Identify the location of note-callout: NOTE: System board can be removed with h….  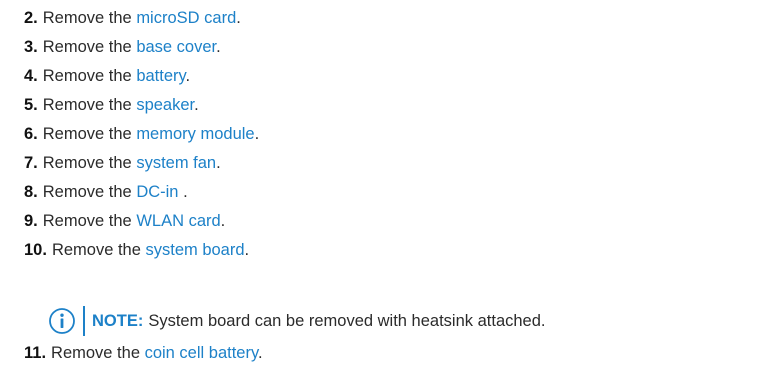
(296, 321).